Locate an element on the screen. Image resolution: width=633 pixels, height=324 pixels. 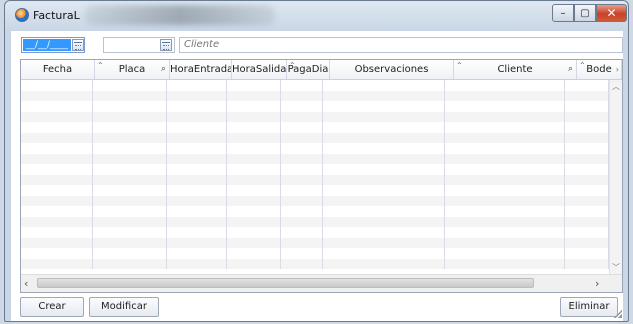
create-button: Crear is located at coordinates (52, 307).